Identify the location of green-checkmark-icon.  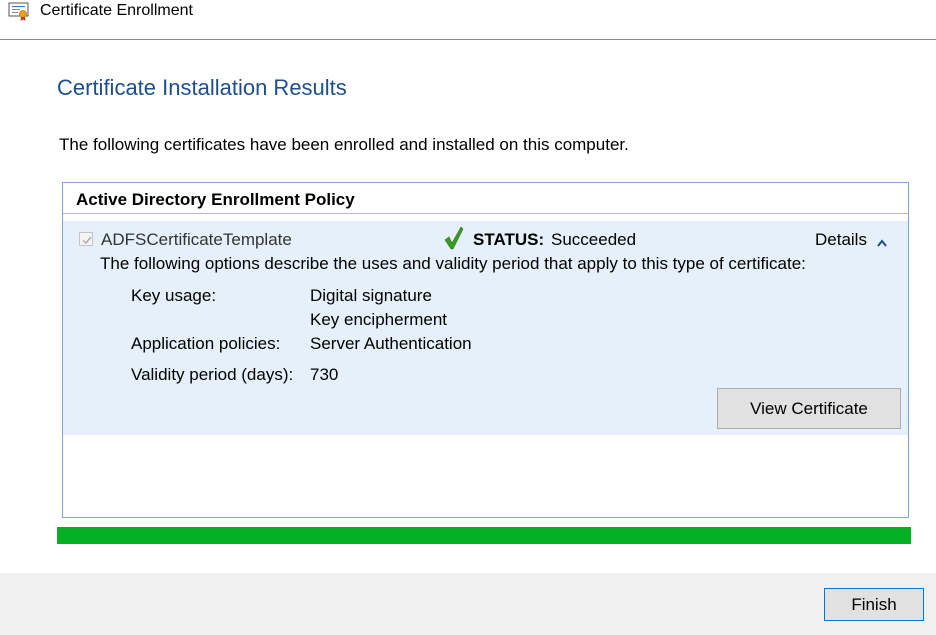
(454, 238).